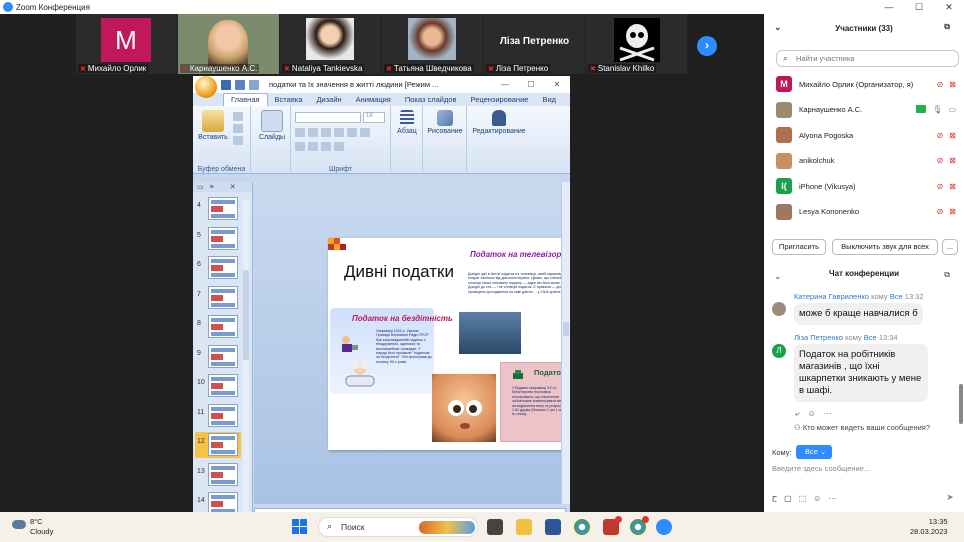 The width and height of the screenshot is (964, 542). Describe the element at coordinates (398, 527) in the screenshot. I see `taskbar-search: ⌕ Поиск` at that location.